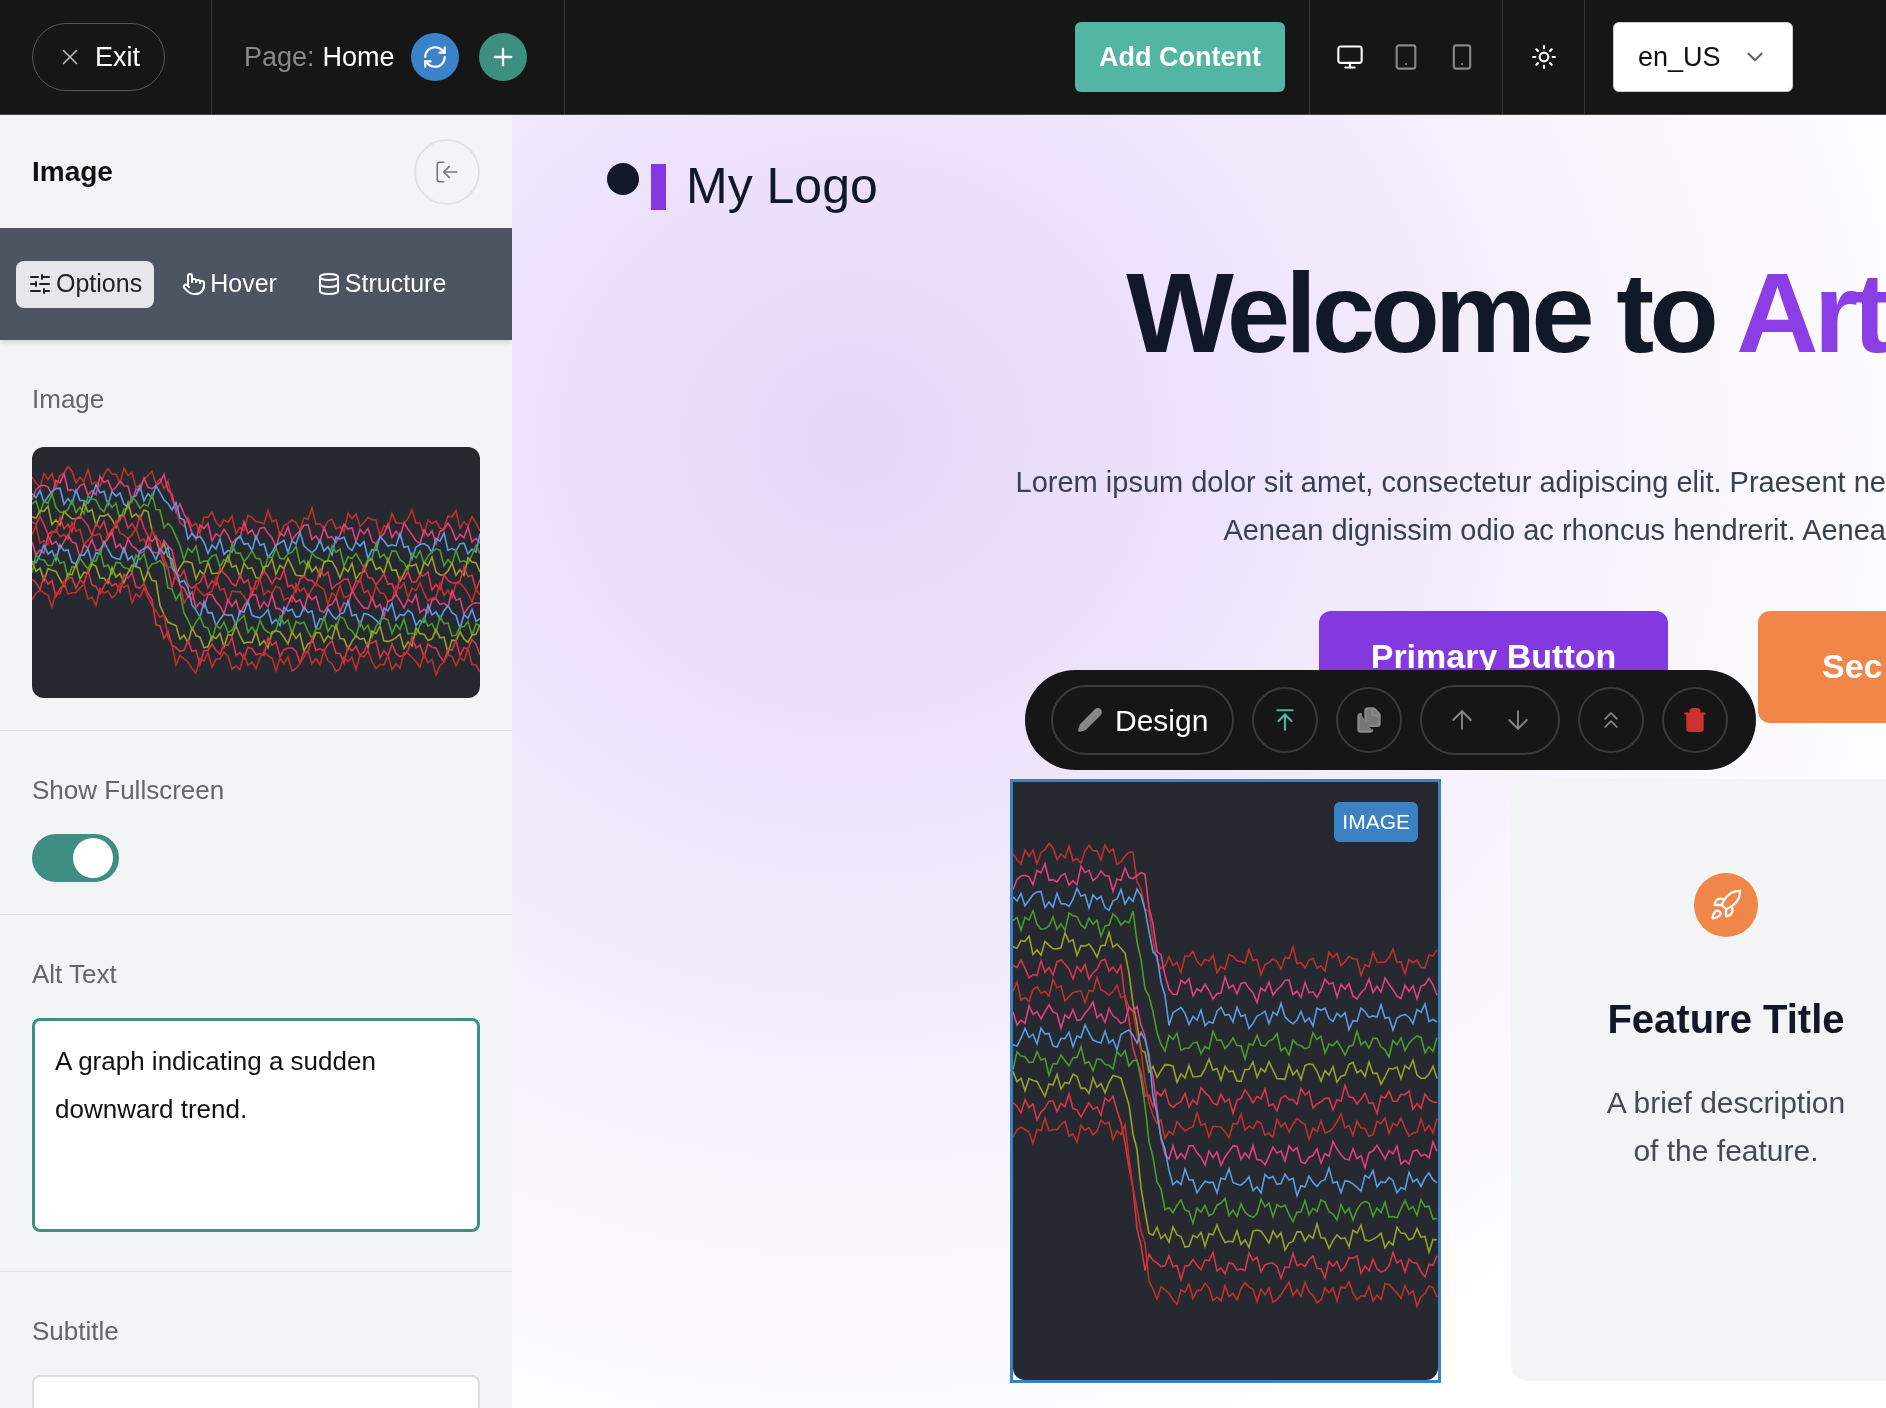 This screenshot has height=1408, width=1886. I want to click on logo-text: My Logo, so click(782, 186).